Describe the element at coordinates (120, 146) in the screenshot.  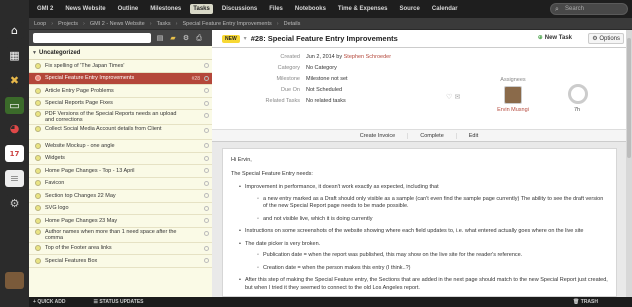
I see `task-list-item: Website Mockup - one angle` at that location.